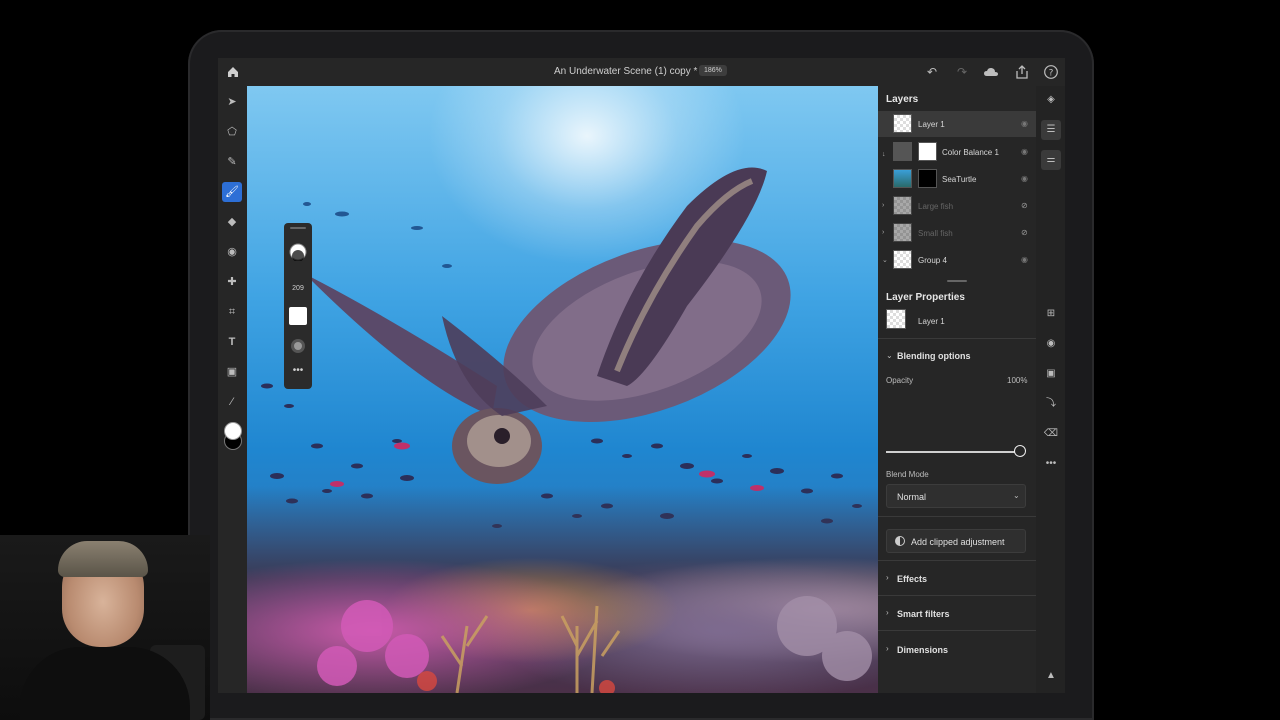  What do you see at coordinates (935, 233) in the screenshot?
I see `layer-name: Small fish` at bounding box center [935, 233].